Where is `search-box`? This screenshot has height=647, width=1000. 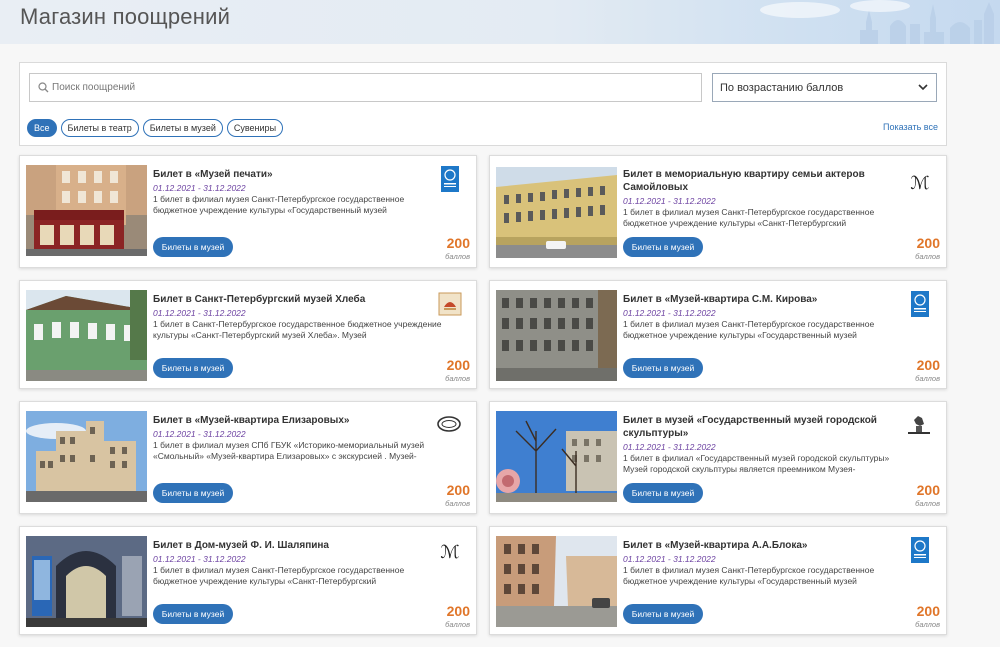
search-box is located at coordinates (365, 87).